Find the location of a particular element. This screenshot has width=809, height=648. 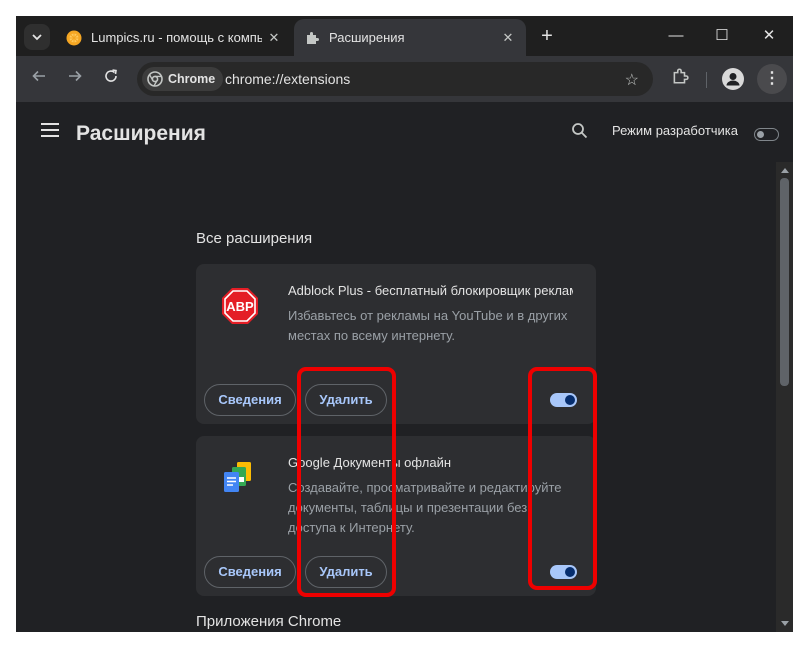

chip-label: Chrome is located at coordinates (192, 79).